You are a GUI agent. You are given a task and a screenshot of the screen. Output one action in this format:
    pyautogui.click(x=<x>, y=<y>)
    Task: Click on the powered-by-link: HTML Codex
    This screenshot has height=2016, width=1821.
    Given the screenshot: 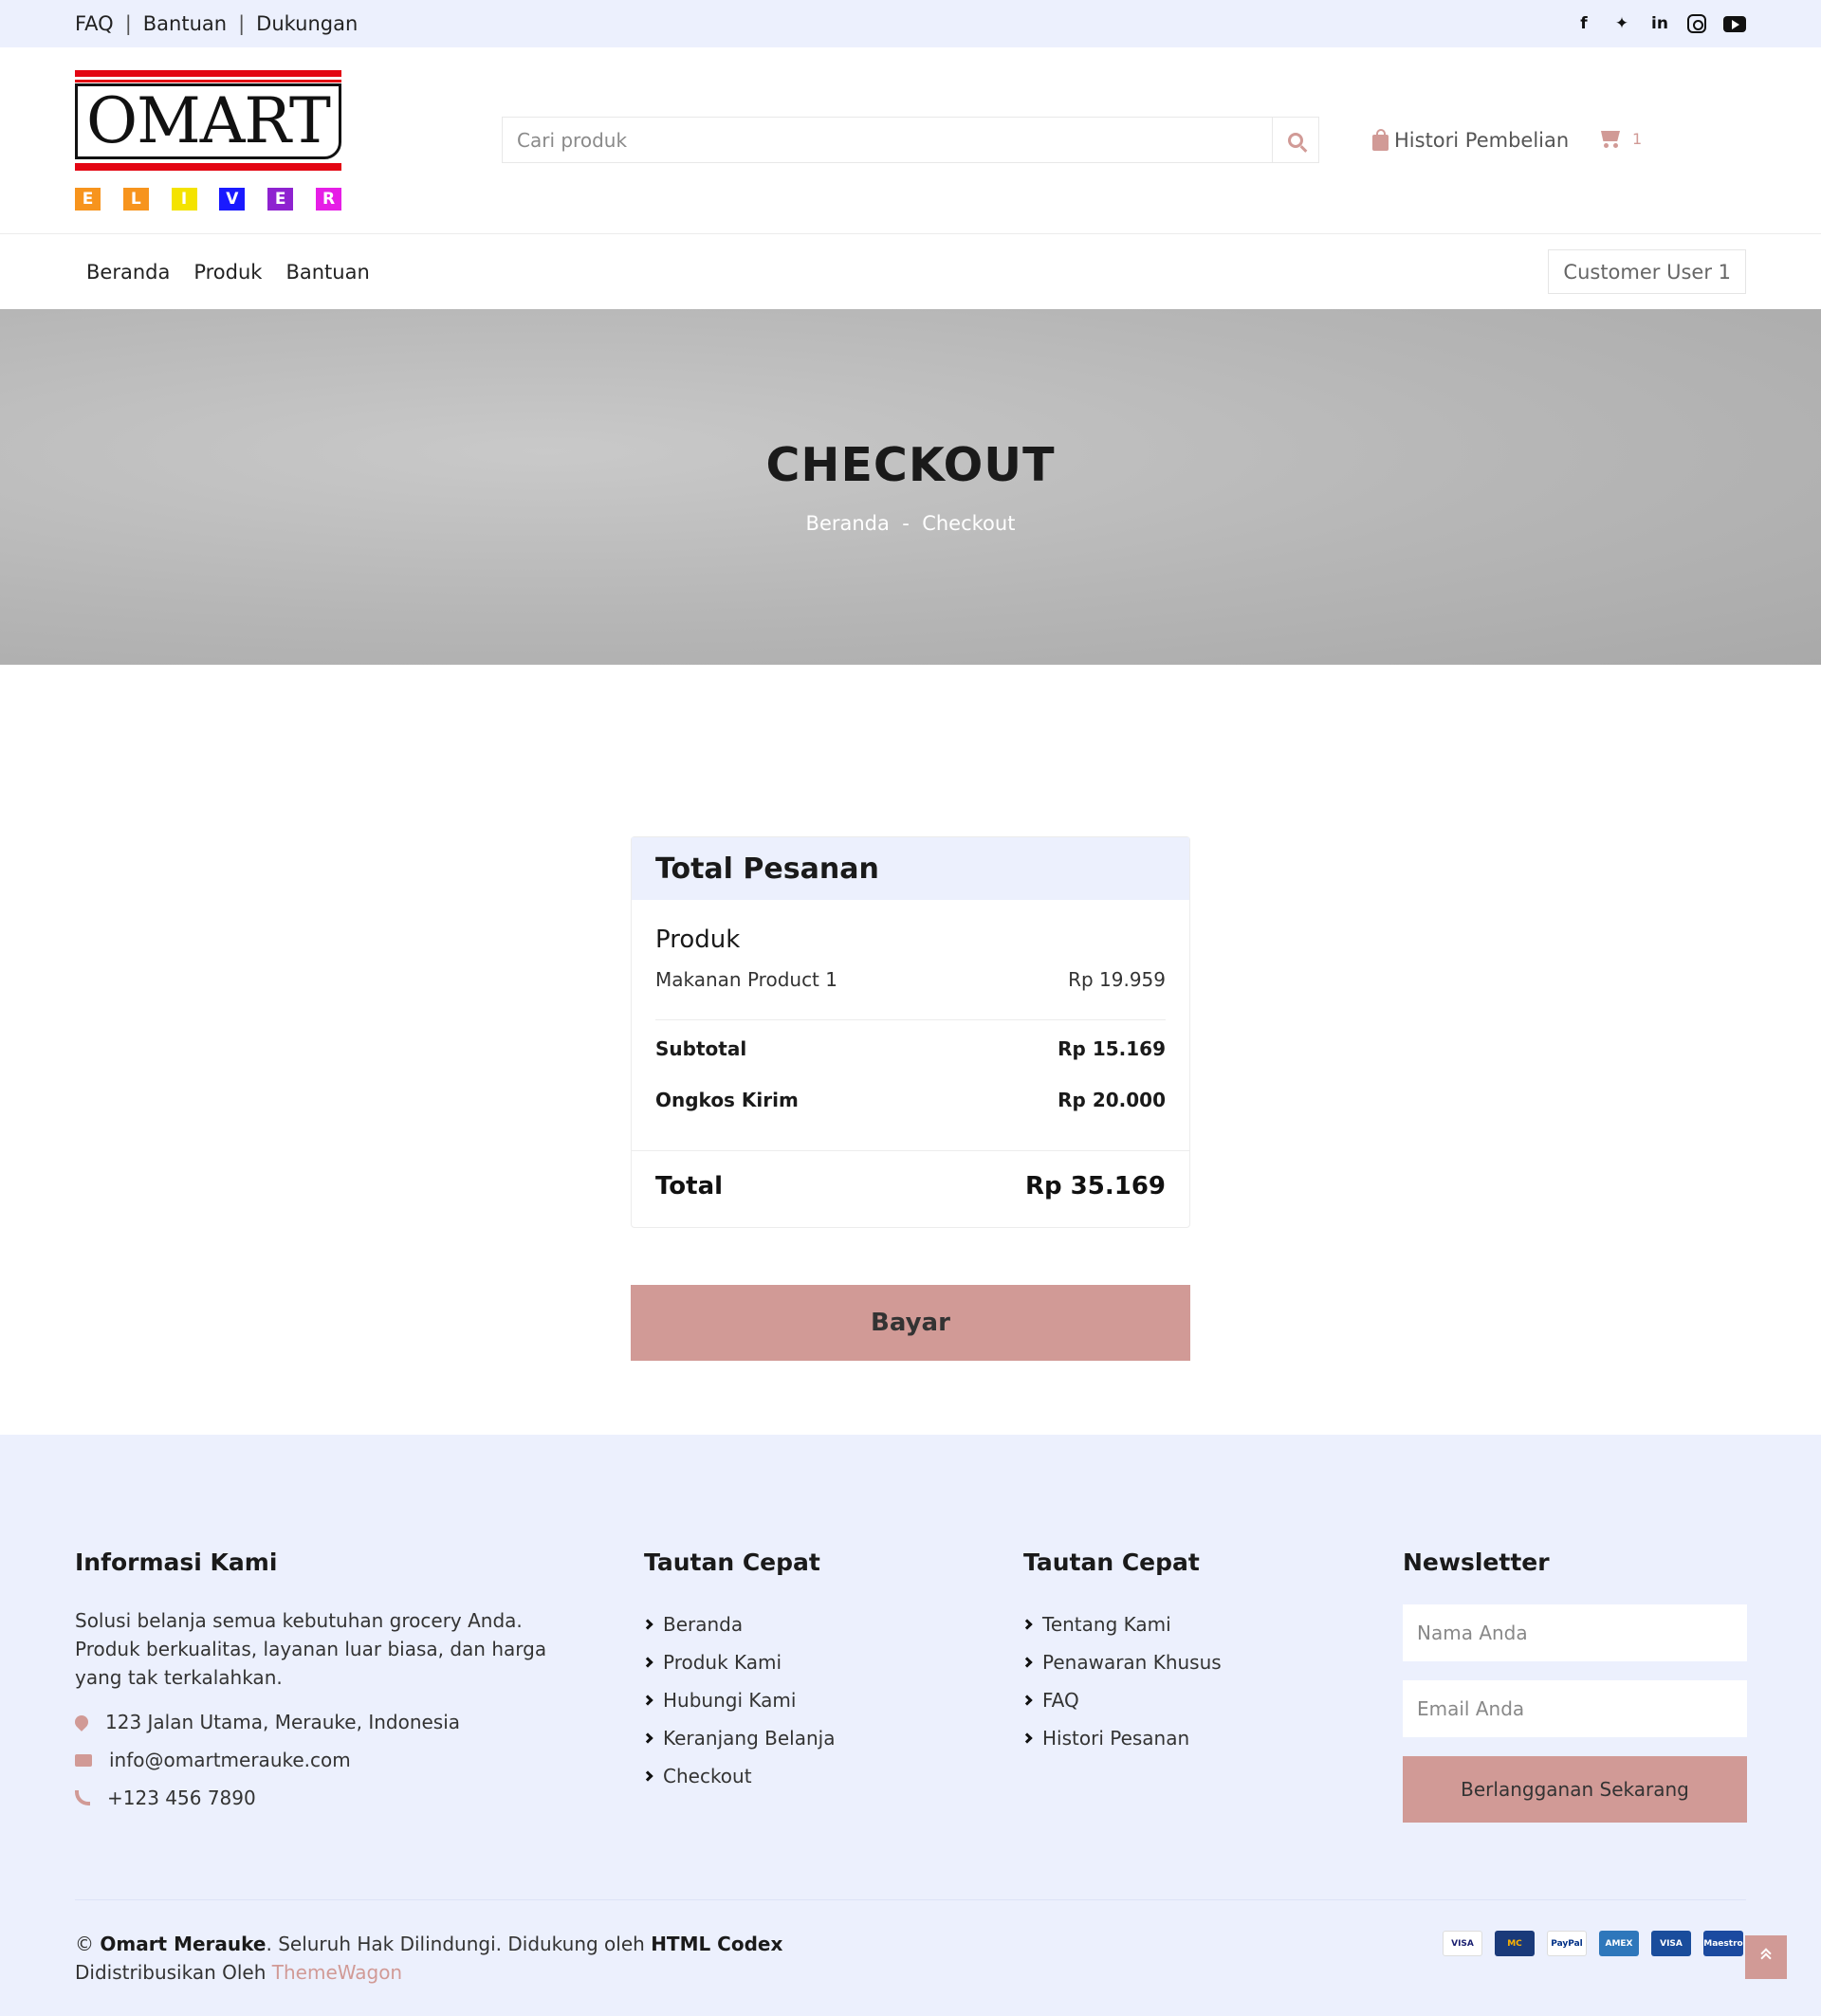 What is the action you would take?
    pyautogui.click(x=716, y=1944)
    